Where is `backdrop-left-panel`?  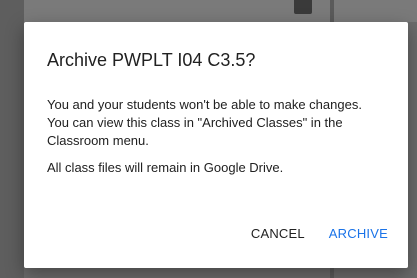 backdrop-left-panel is located at coordinates (12, 139).